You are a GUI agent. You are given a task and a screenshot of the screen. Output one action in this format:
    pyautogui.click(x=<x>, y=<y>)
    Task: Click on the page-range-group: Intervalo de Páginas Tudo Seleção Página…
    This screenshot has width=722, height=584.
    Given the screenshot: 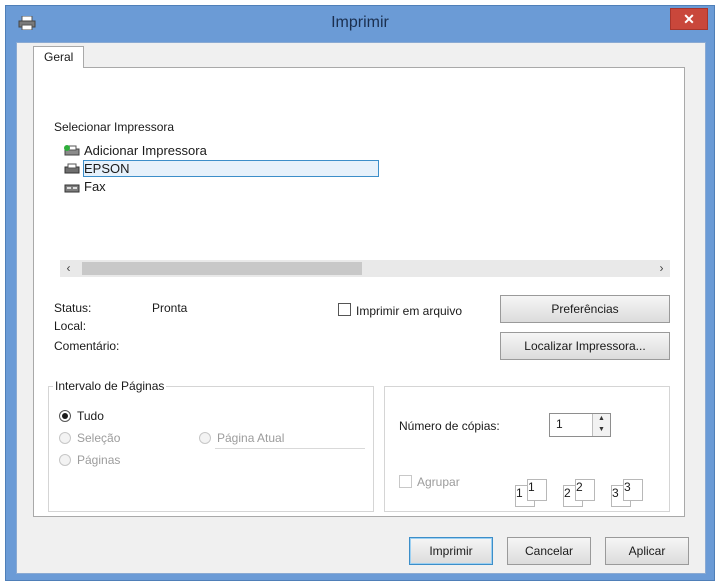 What is the action you would take?
    pyautogui.click(x=211, y=445)
    